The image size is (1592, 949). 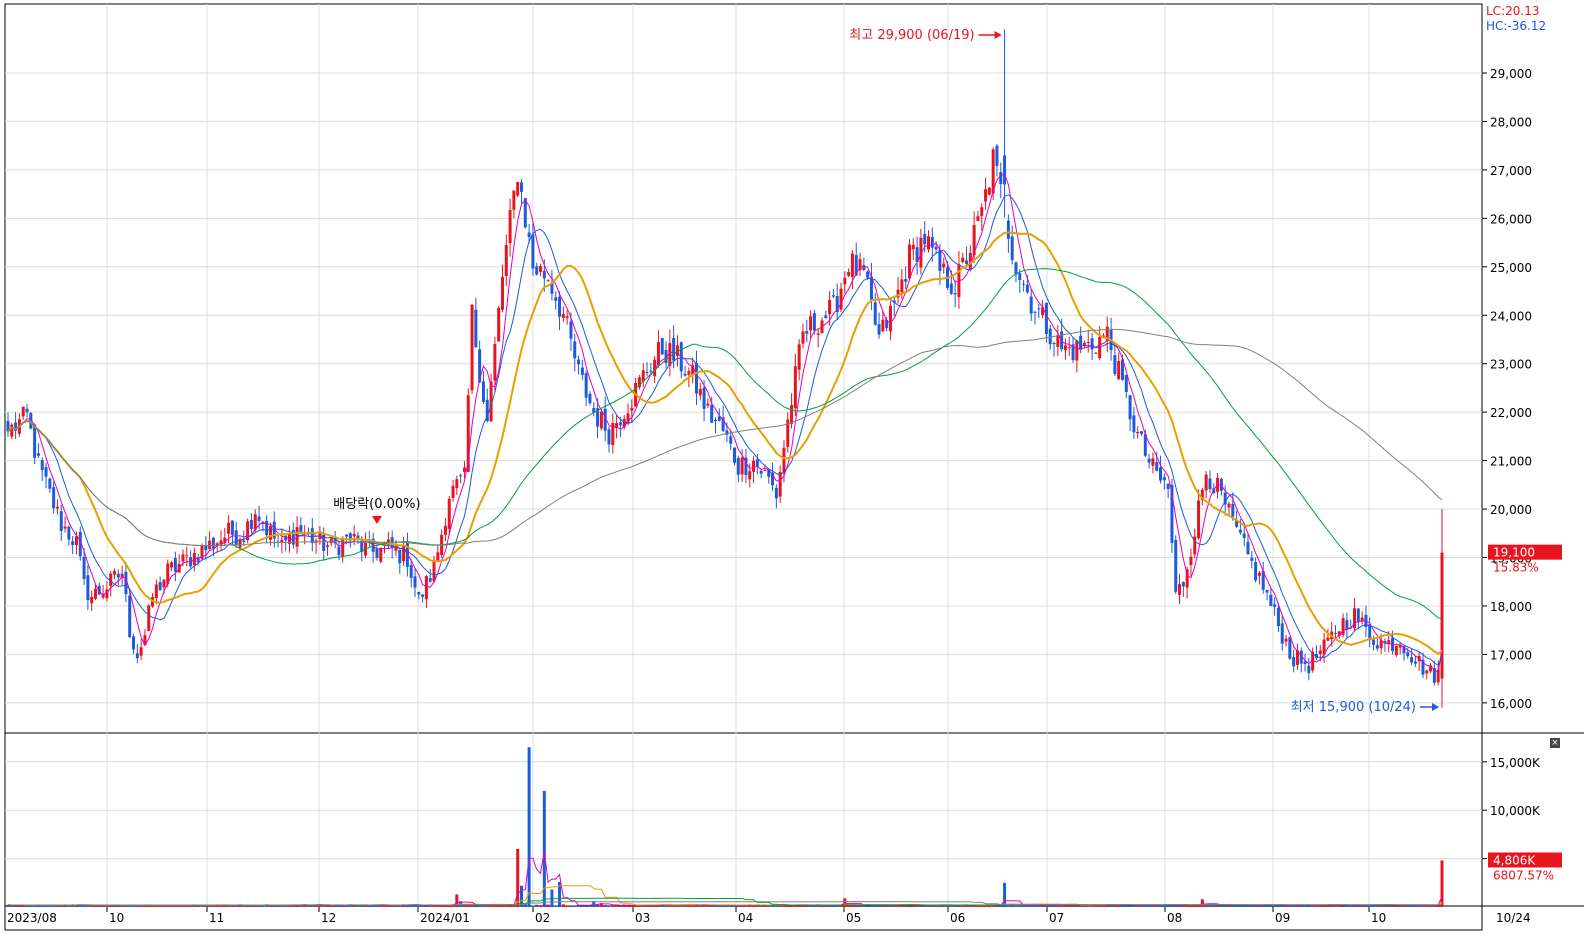 I want to click on y-tick-label: 28,000, so click(x=1511, y=122).